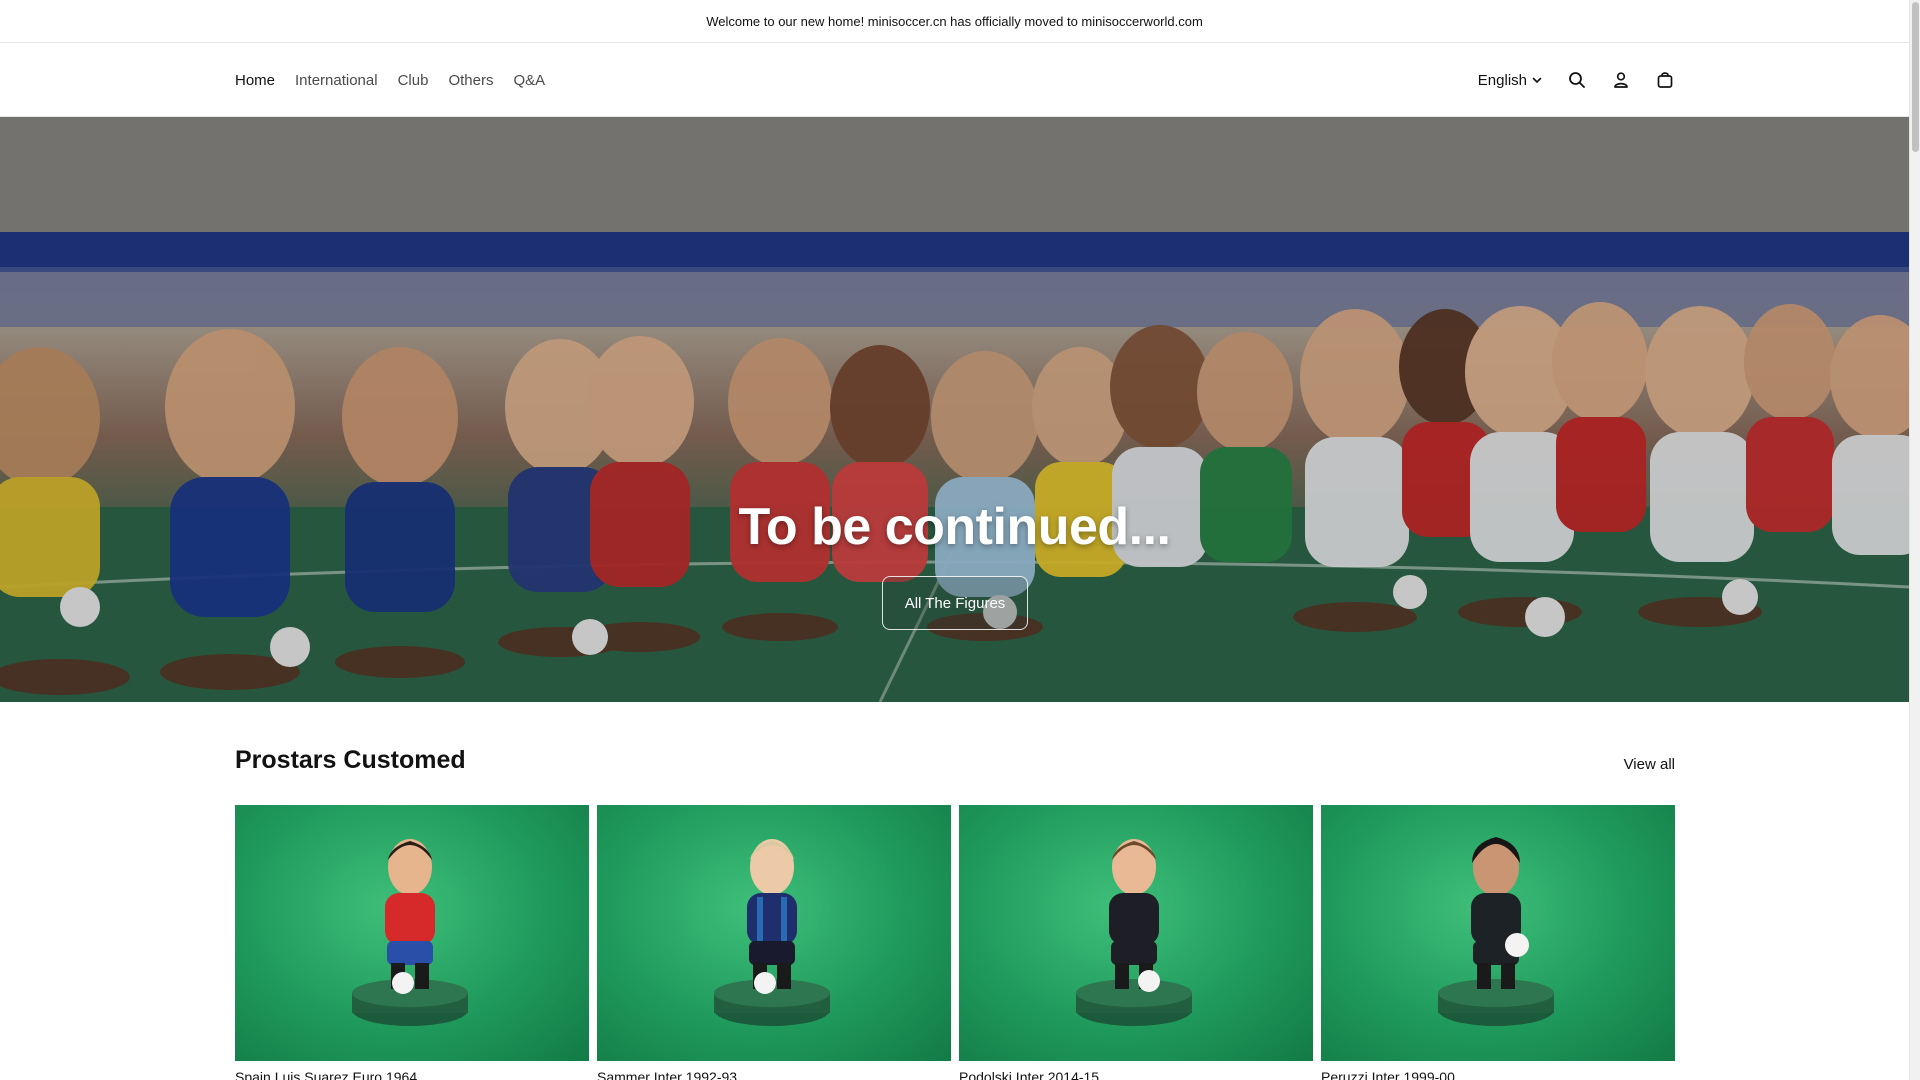  Describe the element at coordinates (326, 1074) in the screenshot. I see `product-title: Spain Luis Suarez Euro 1964` at that location.